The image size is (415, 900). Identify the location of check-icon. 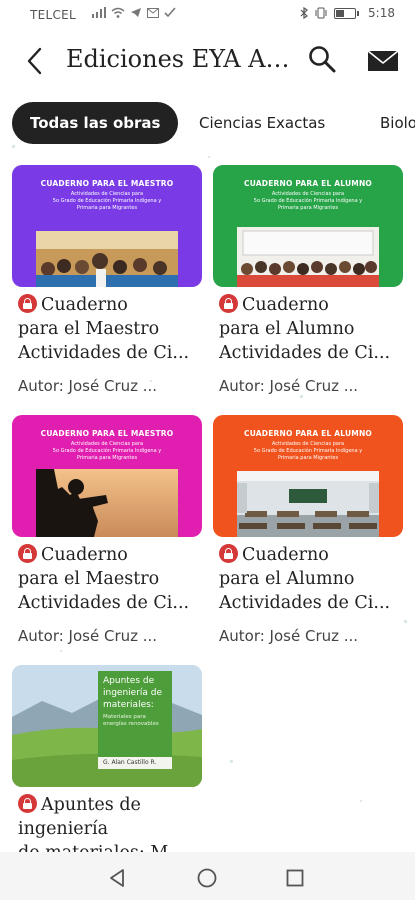
(170, 12).